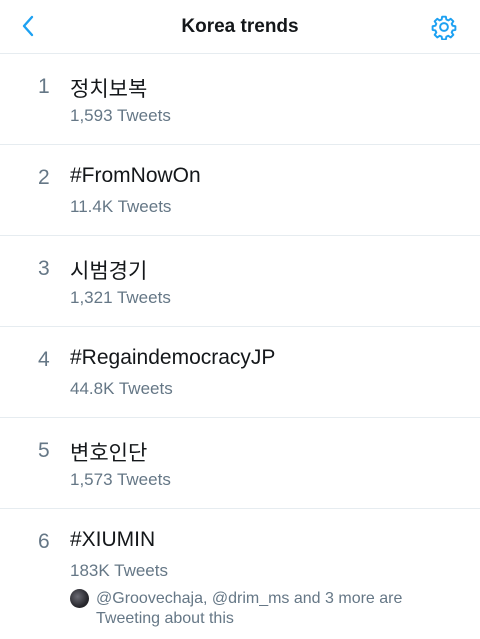 The width and height of the screenshot is (480, 639). Describe the element at coordinates (120, 297) in the screenshot. I see `trend-tweet-count: 1,321 Tweets` at that location.